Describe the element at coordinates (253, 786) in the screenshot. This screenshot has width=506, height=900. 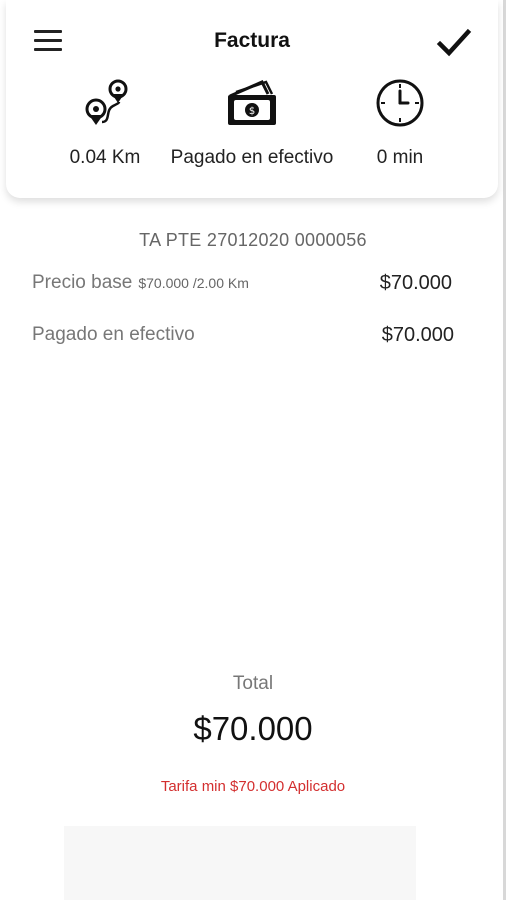
I see `minimum-fare-note: Tarifa min $70.000 Aplicado` at that location.